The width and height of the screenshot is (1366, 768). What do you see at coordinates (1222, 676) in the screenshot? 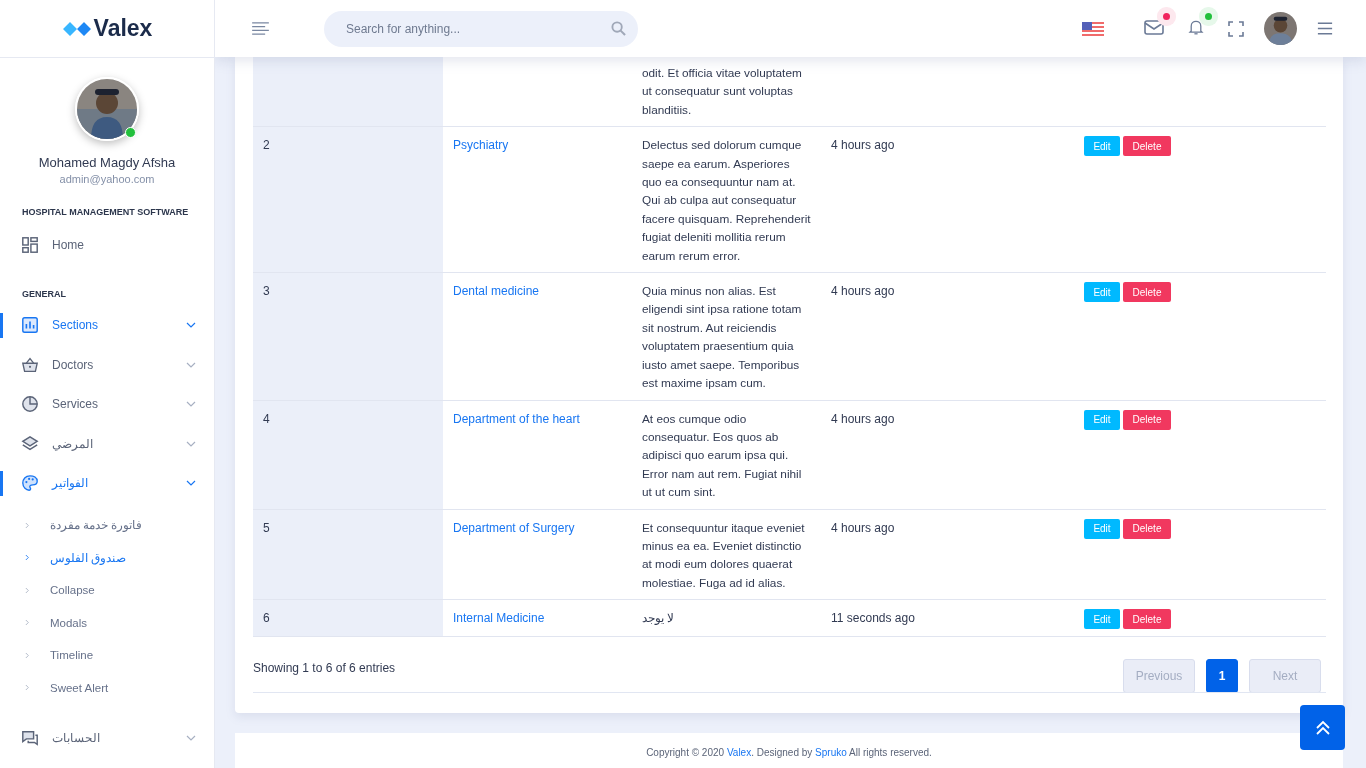
I see `pagination-button: 1` at bounding box center [1222, 676].